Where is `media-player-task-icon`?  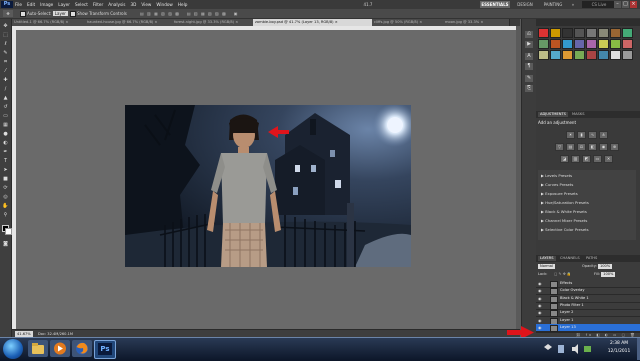
media-player-task-icon is located at coordinates (60, 348).